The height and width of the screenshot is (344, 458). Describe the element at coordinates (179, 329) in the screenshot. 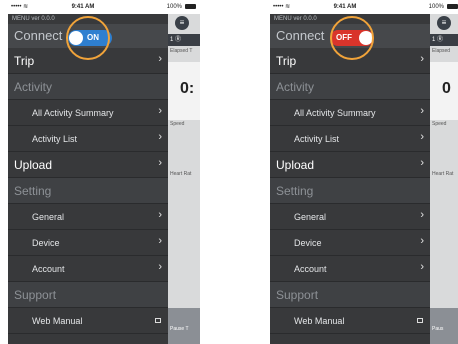

I see `pause-label: Pause T` at that location.